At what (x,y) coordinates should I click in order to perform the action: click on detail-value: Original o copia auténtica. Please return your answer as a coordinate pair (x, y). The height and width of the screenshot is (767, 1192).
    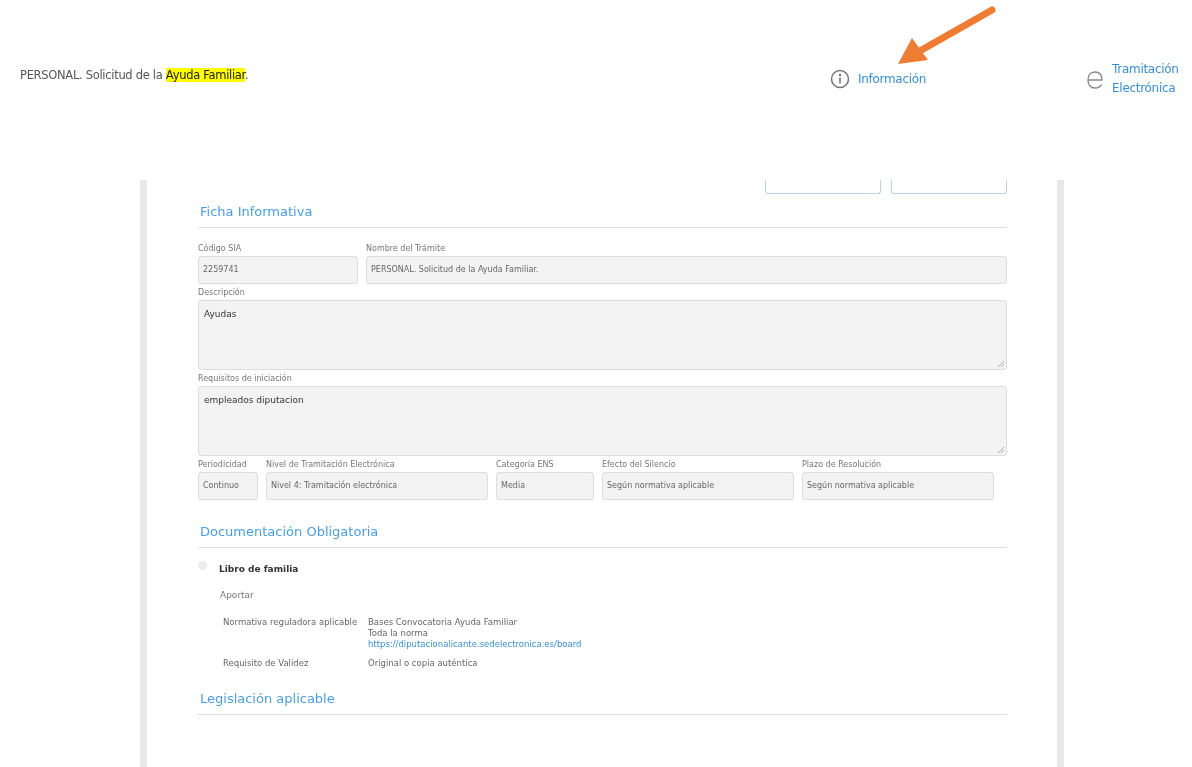
    Looking at the image, I should click on (423, 663).